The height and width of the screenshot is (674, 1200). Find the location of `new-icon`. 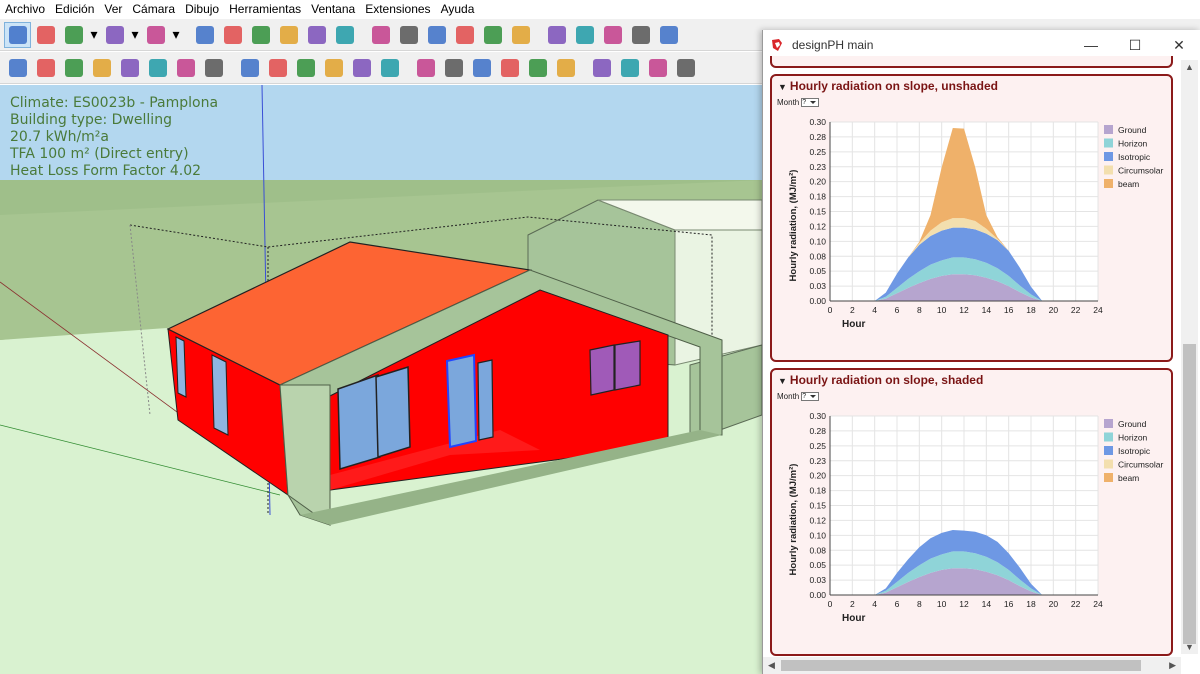

new-icon is located at coordinates (17, 68).